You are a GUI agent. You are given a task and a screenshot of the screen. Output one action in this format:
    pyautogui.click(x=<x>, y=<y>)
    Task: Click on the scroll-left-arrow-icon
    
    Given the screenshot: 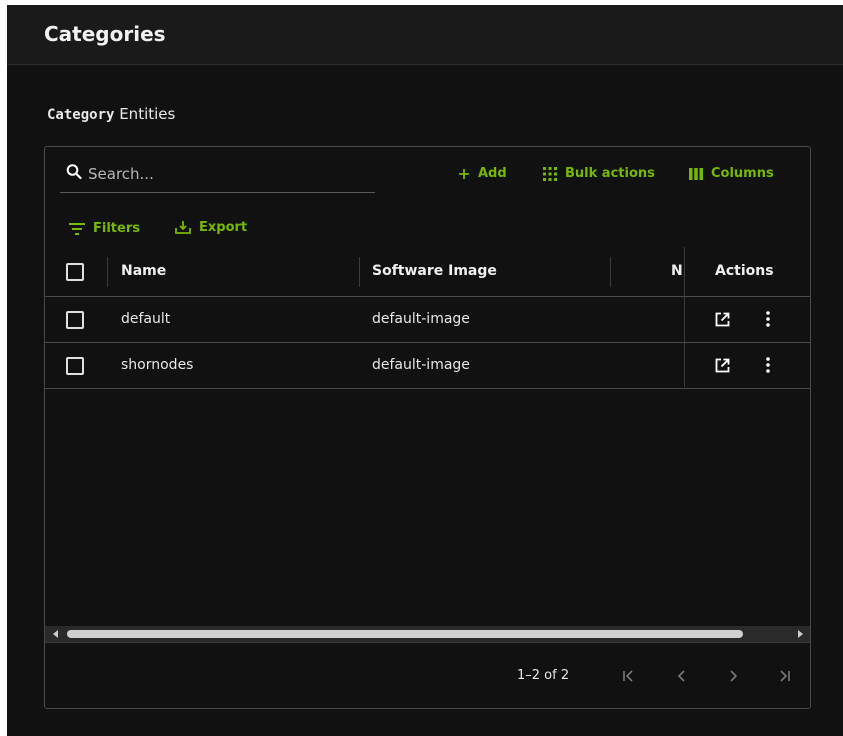 What is the action you would take?
    pyautogui.click(x=56, y=634)
    